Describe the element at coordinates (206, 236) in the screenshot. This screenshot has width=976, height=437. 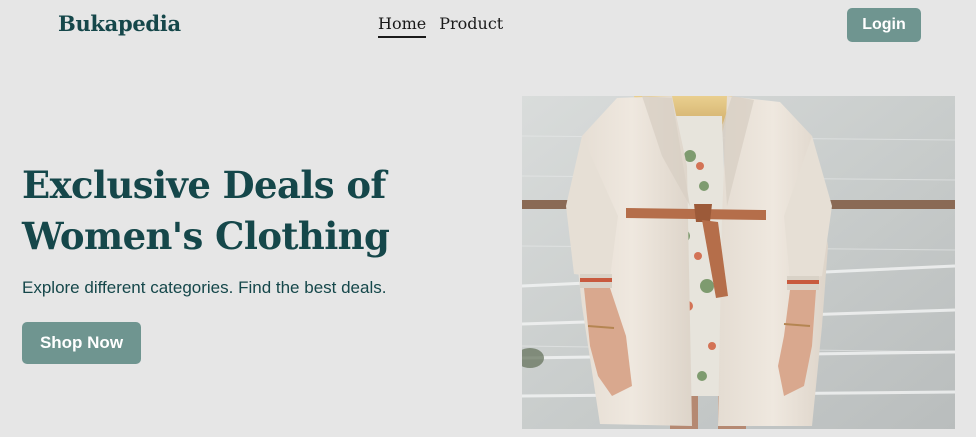
I see `hero-title-line-2: Women's Clothing` at that location.